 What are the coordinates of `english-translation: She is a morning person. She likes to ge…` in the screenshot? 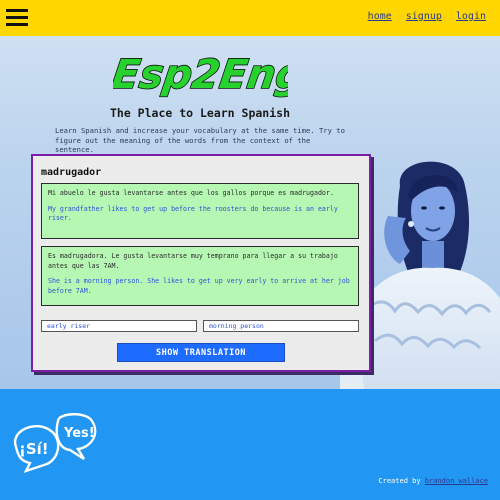 It's located at (199, 286).